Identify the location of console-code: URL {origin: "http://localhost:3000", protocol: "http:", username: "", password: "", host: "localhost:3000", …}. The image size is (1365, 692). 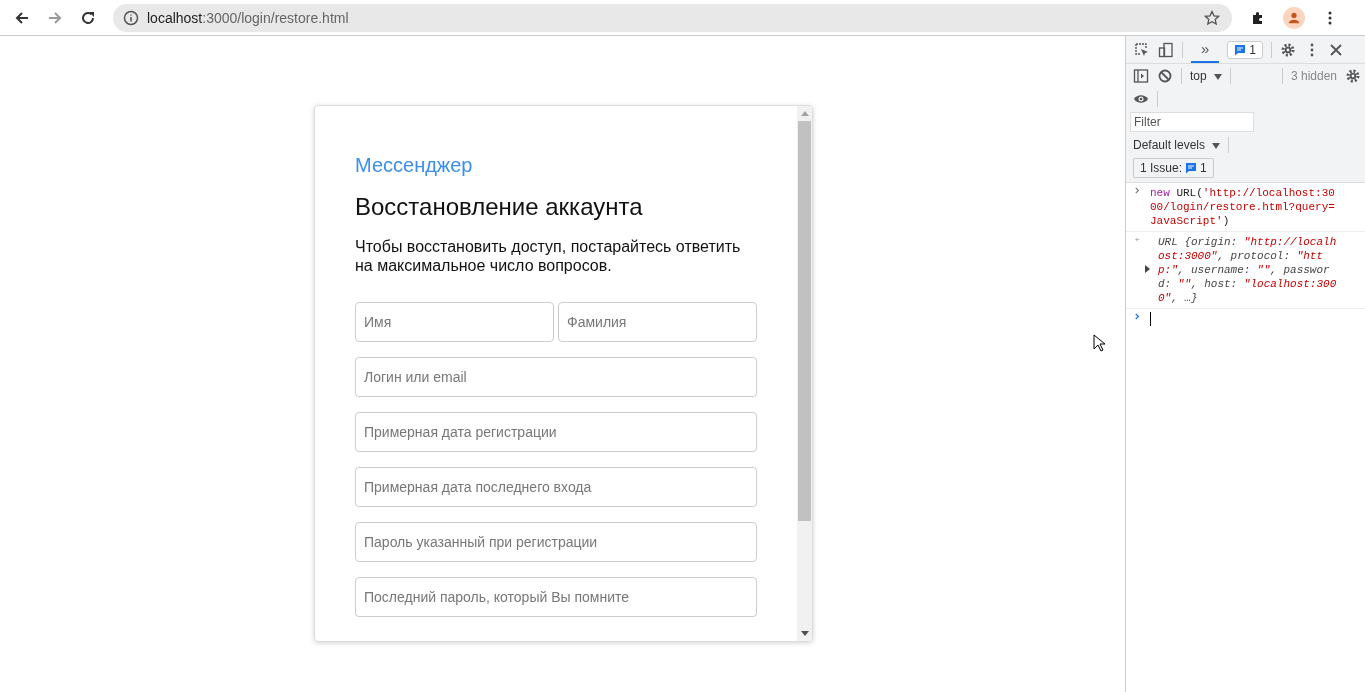
(1247, 270).